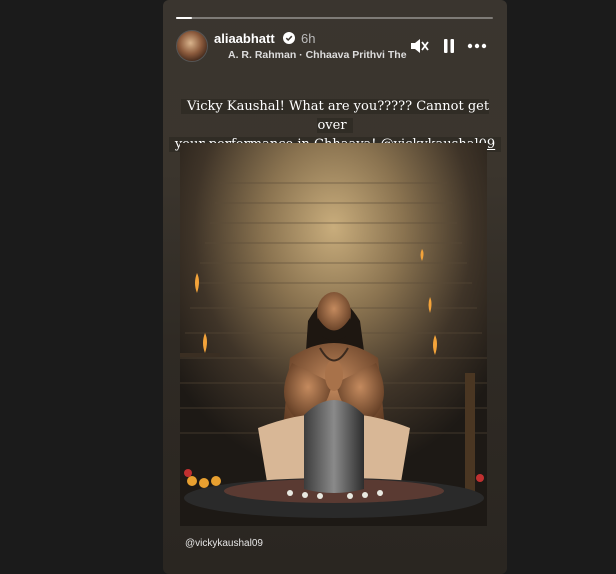  I want to click on pause-icon, so click(449, 46).